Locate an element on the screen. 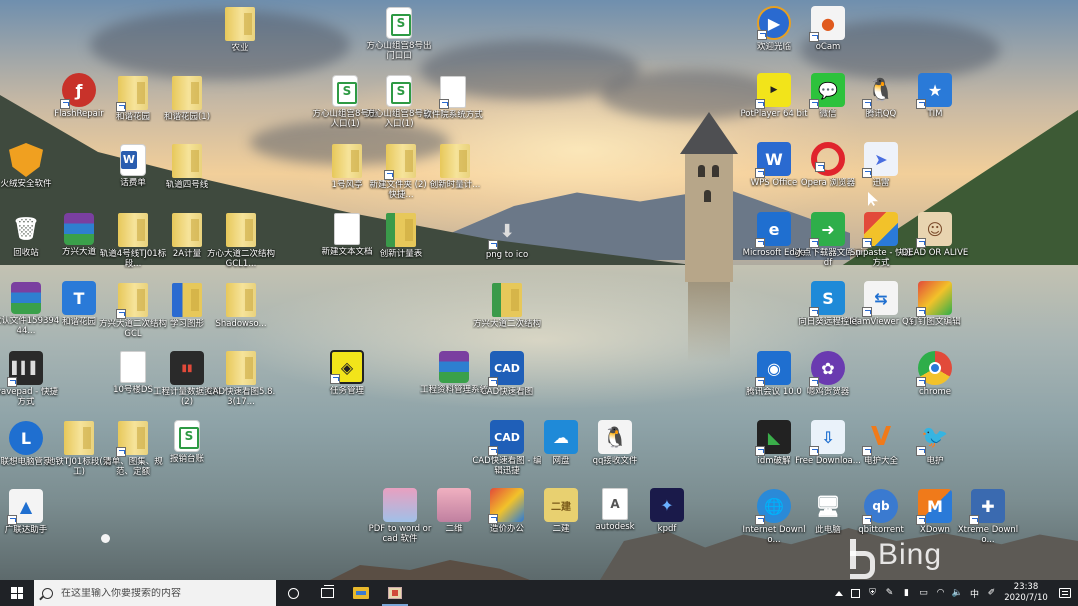 Image resolution: width=1078 pixels, height=606 pixels. image-thumbnail-icon is located at coordinates (454, 505).